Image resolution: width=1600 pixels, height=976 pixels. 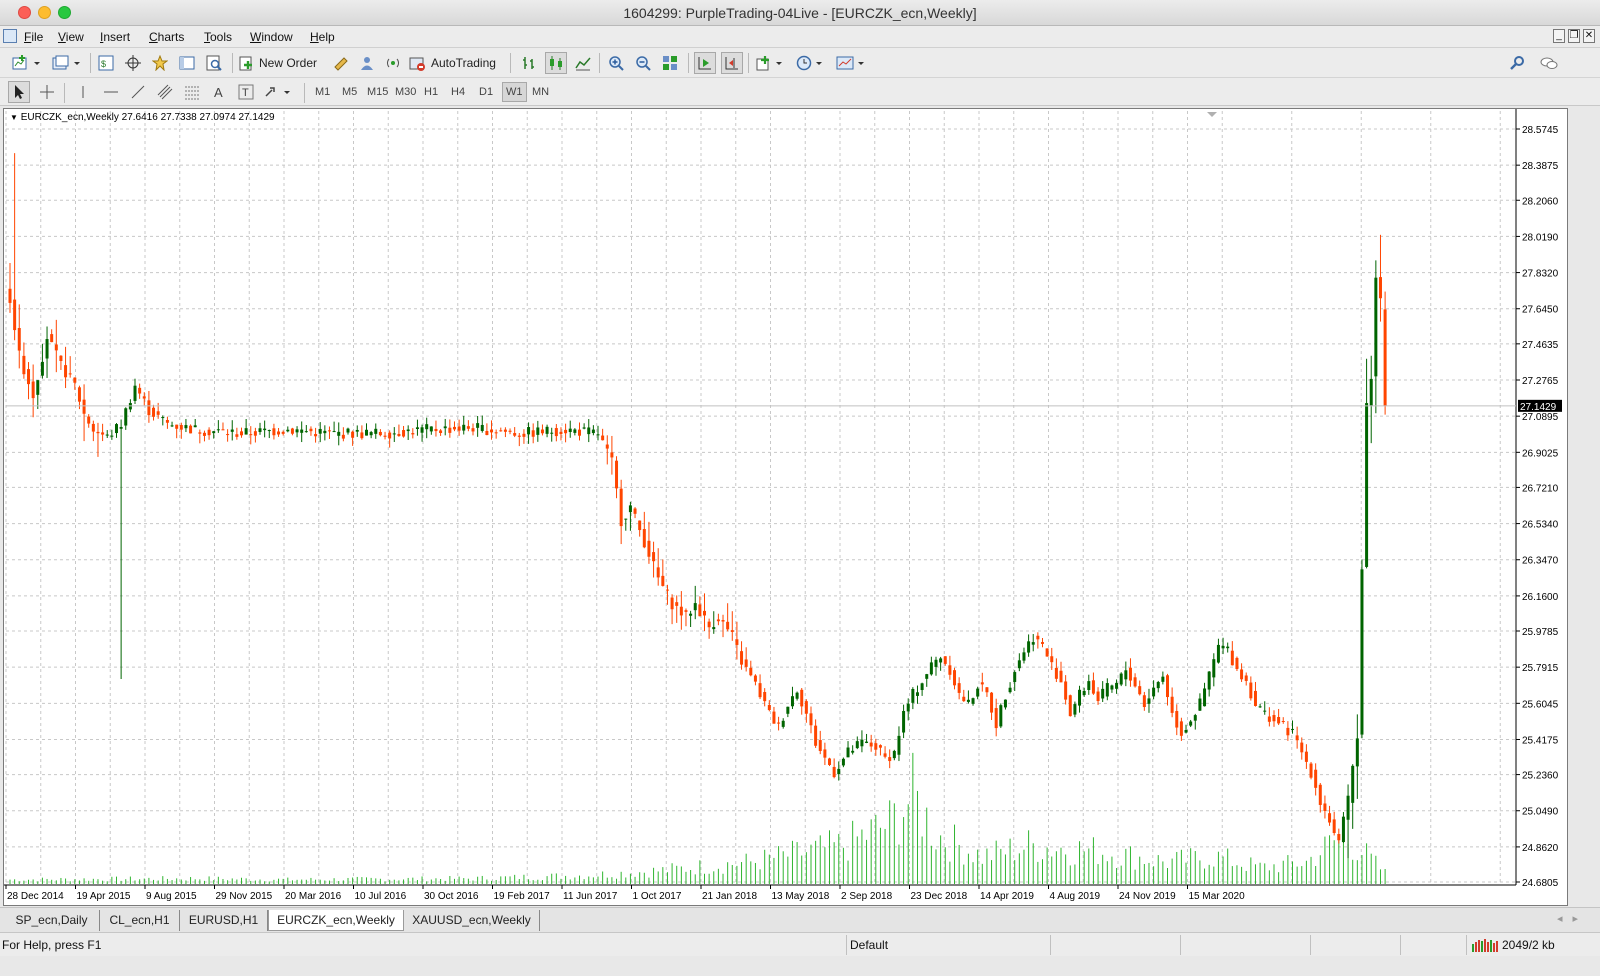 What do you see at coordinates (33, 37) in the screenshot?
I see `menu-file: File` at bounding box center [33, 37].